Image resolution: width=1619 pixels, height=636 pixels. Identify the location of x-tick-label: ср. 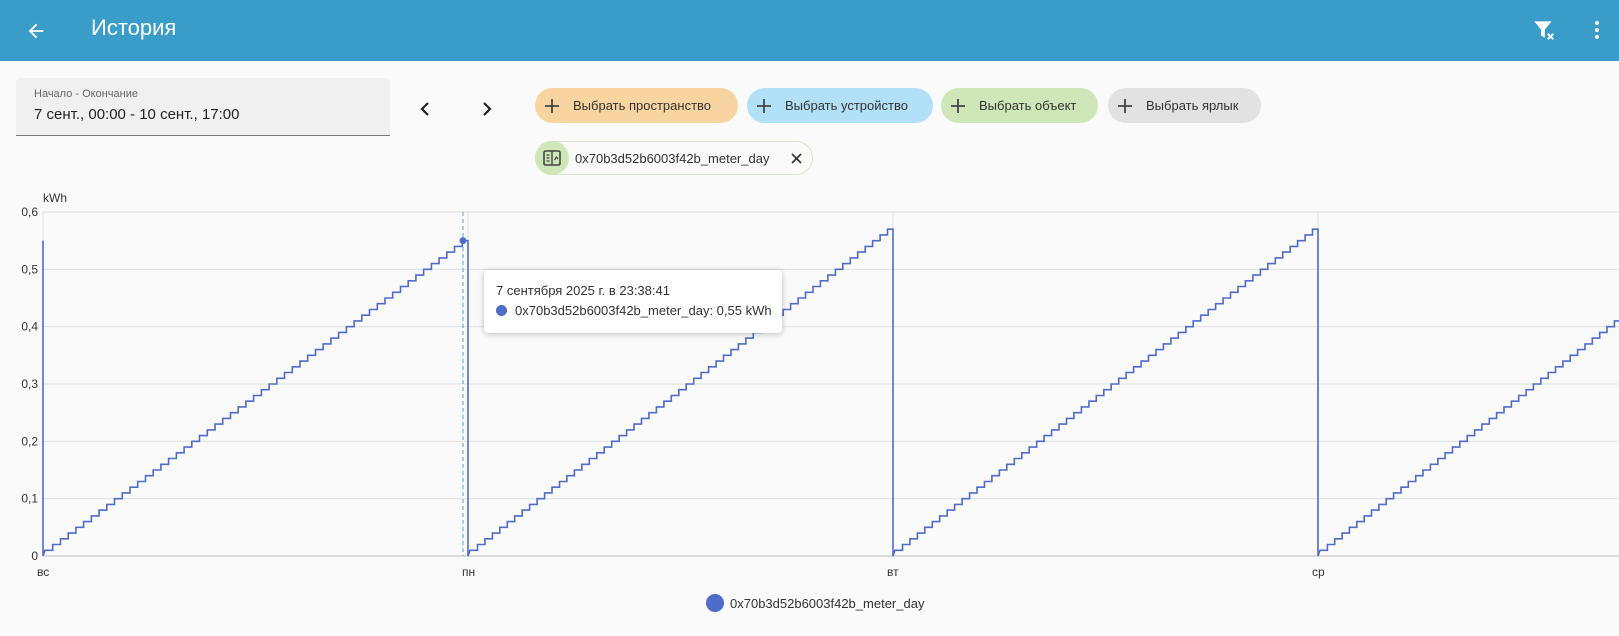
(1318, 572).